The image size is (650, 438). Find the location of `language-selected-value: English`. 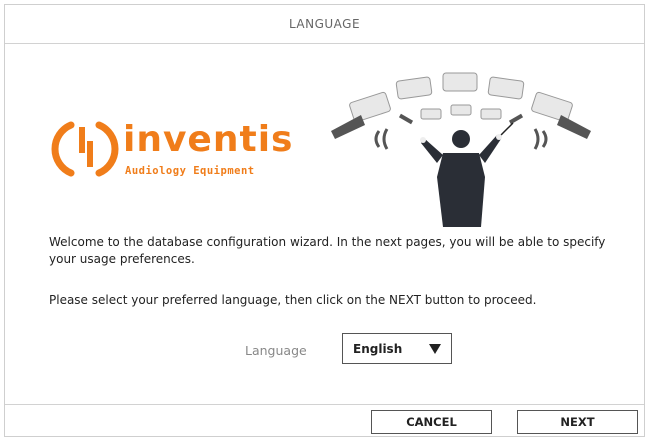

language-selected-value: English is located at coordinates (378, 348).